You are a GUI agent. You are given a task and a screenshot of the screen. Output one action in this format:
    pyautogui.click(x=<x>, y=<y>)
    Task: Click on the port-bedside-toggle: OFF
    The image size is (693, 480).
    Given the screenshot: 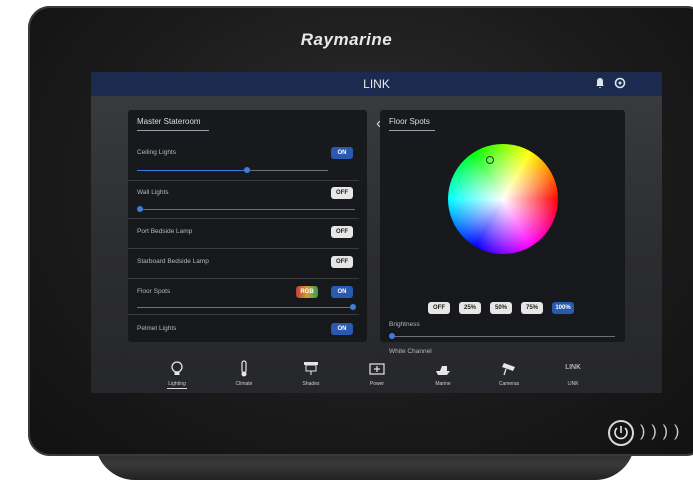 What is the action you would take?
    pyautogui.click(x=342, y=232)
    